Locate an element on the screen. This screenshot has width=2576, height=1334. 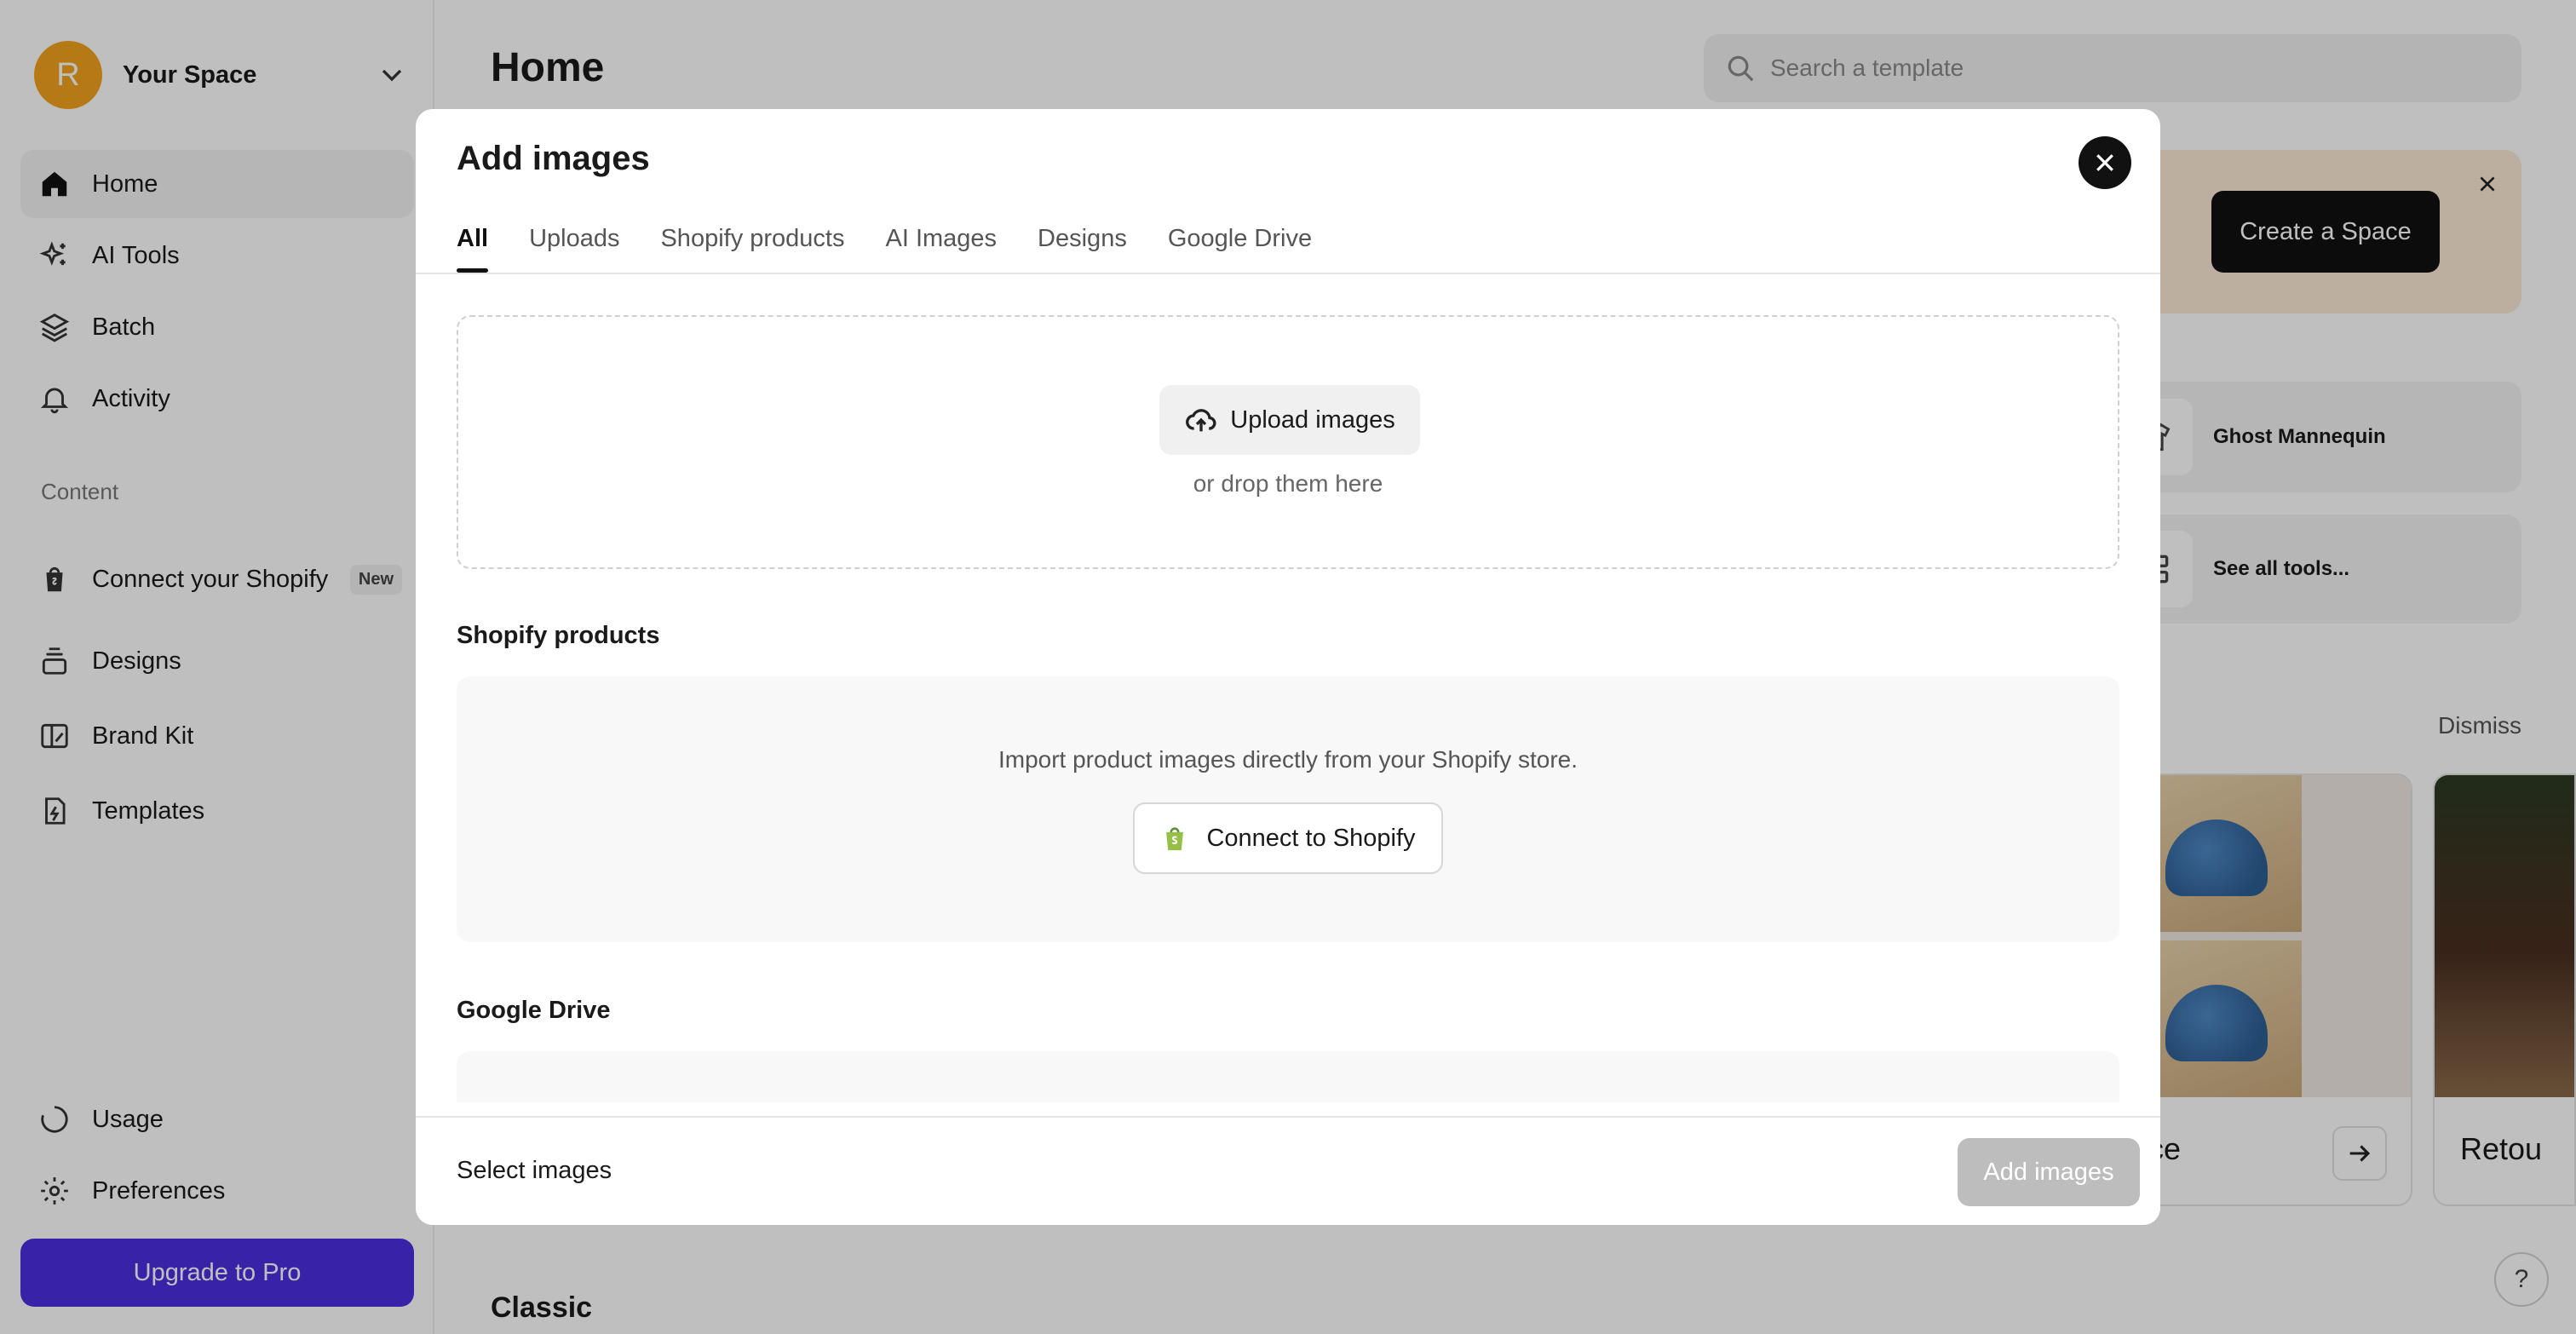
upload-button-label: Upload images is located at coordinates (1312, 420).